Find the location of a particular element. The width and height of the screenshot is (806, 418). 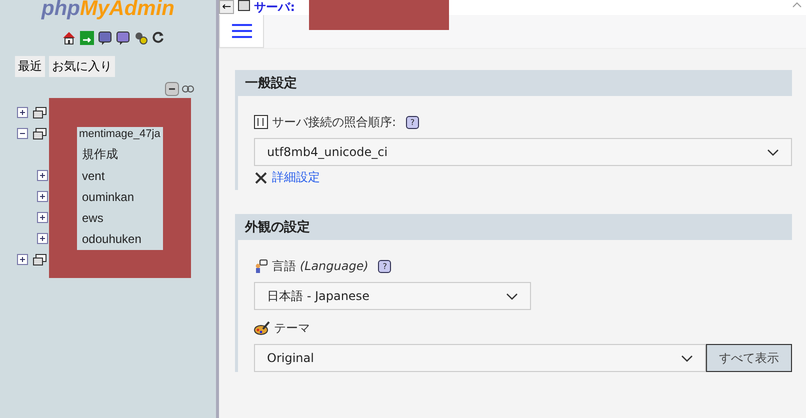

palette-icon is located at coordinates (262, 328).